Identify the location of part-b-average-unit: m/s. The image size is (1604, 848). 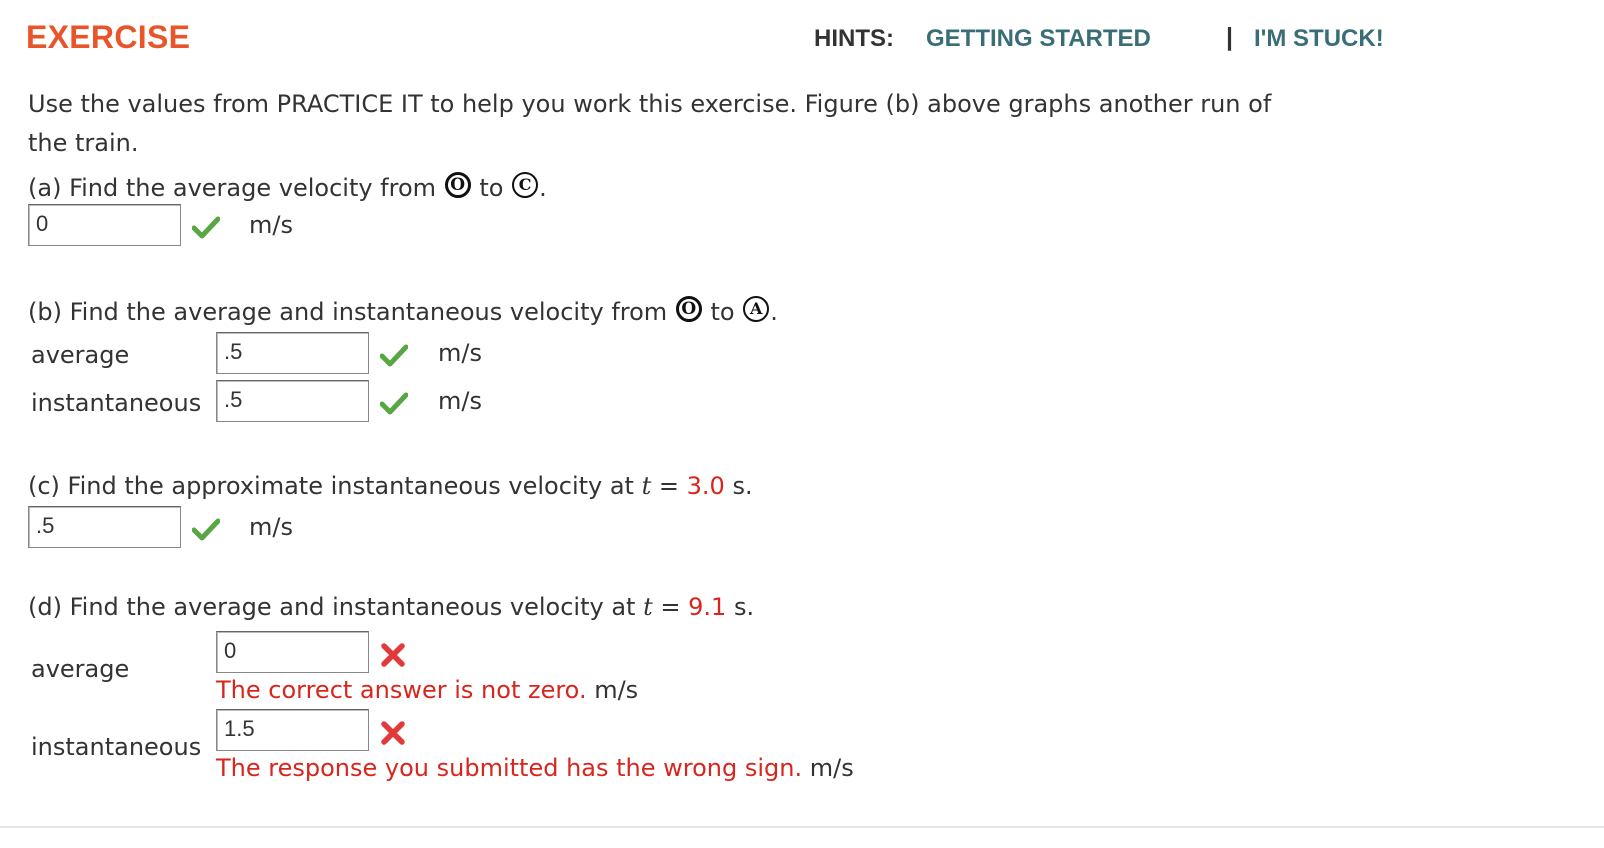
(460, 353).